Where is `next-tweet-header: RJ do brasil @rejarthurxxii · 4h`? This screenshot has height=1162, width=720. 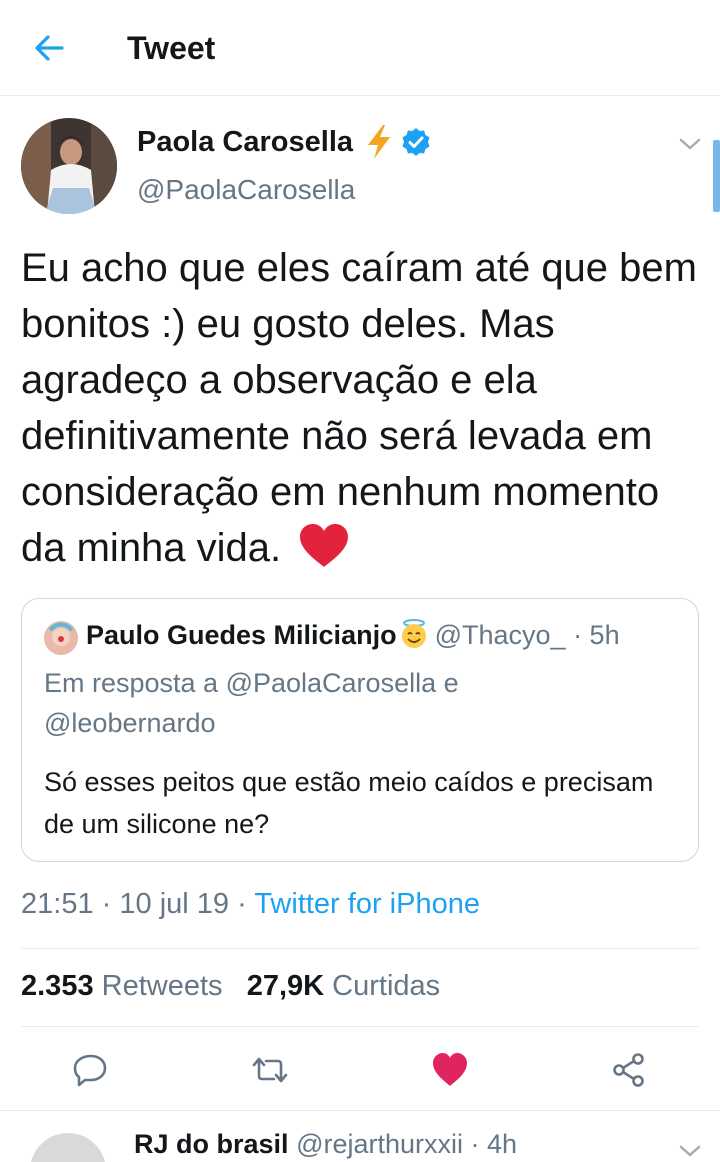 next-tweet-header: RJ do brasil @rejarthurxxii · 4h is located at coordinates (325, 1144).